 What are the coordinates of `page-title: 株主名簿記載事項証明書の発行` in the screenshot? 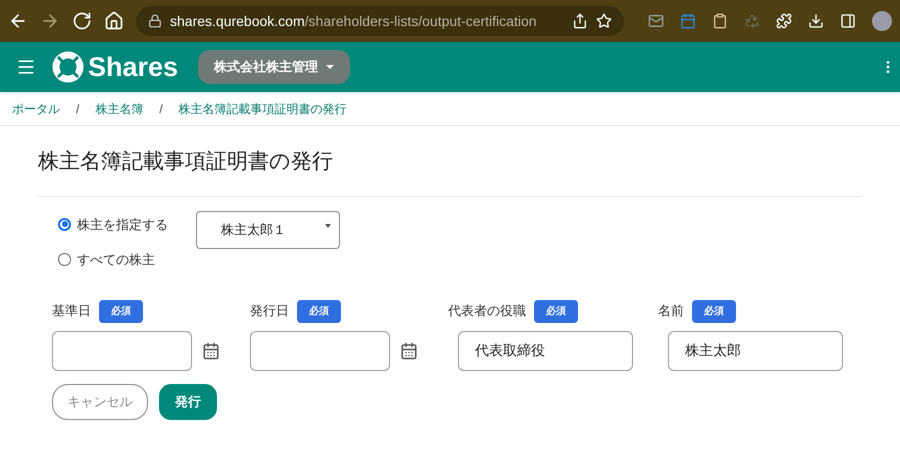 It's located at (450, 171).